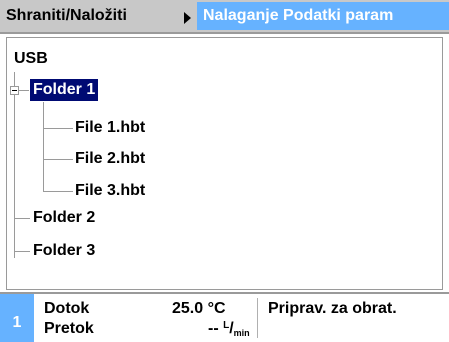  Describe the element at coordinates (67, 308) in the screenshot. I see `dotok-label: Dotok` at that location.